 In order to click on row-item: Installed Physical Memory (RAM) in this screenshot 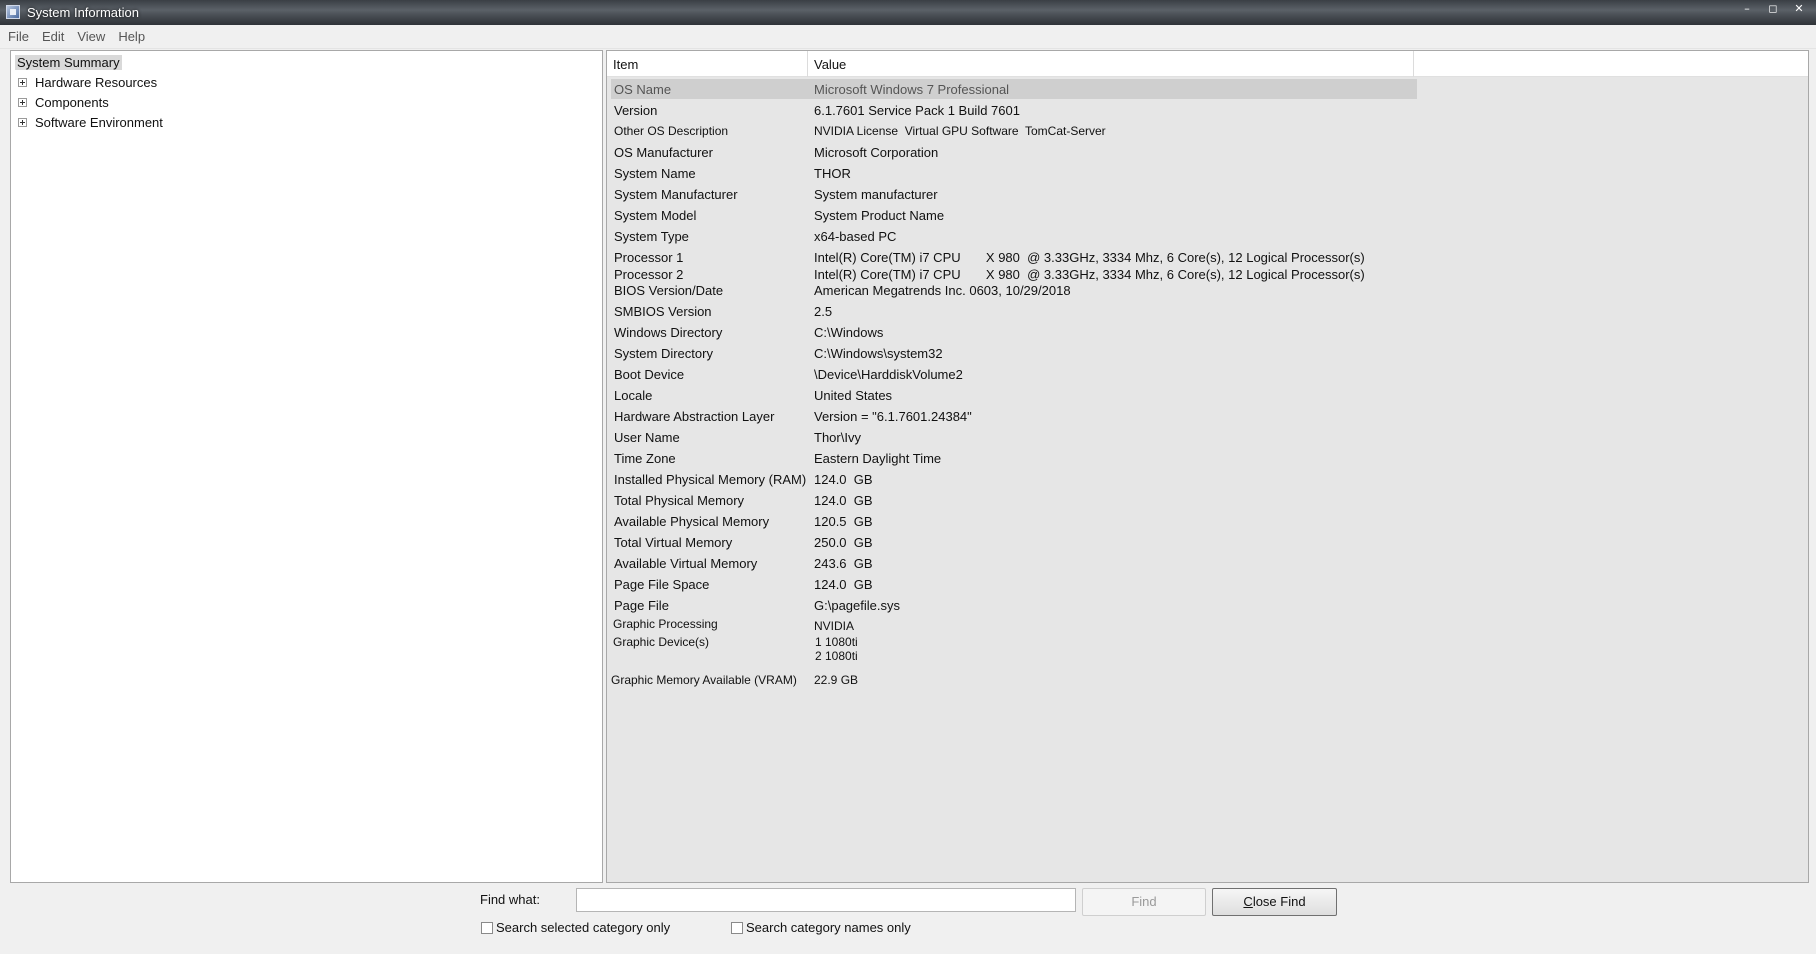, I will do `click(710, 479)`.